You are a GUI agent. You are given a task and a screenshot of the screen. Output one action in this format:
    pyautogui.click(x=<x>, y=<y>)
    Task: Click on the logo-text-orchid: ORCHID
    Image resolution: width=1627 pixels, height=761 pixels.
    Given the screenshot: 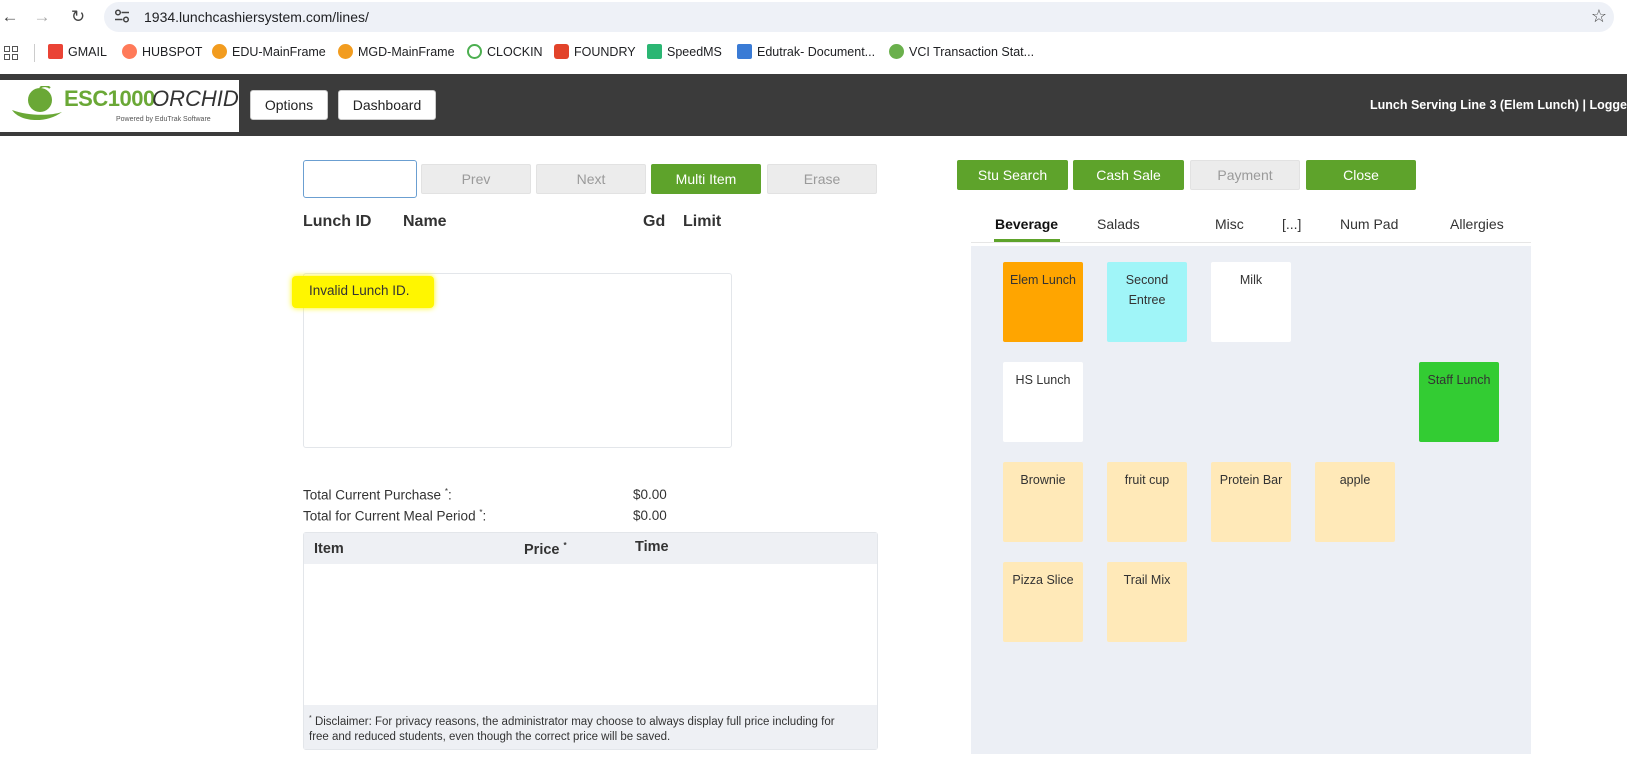 What is the action you would take?
    pyautogui.click(x=195, y=98)
    